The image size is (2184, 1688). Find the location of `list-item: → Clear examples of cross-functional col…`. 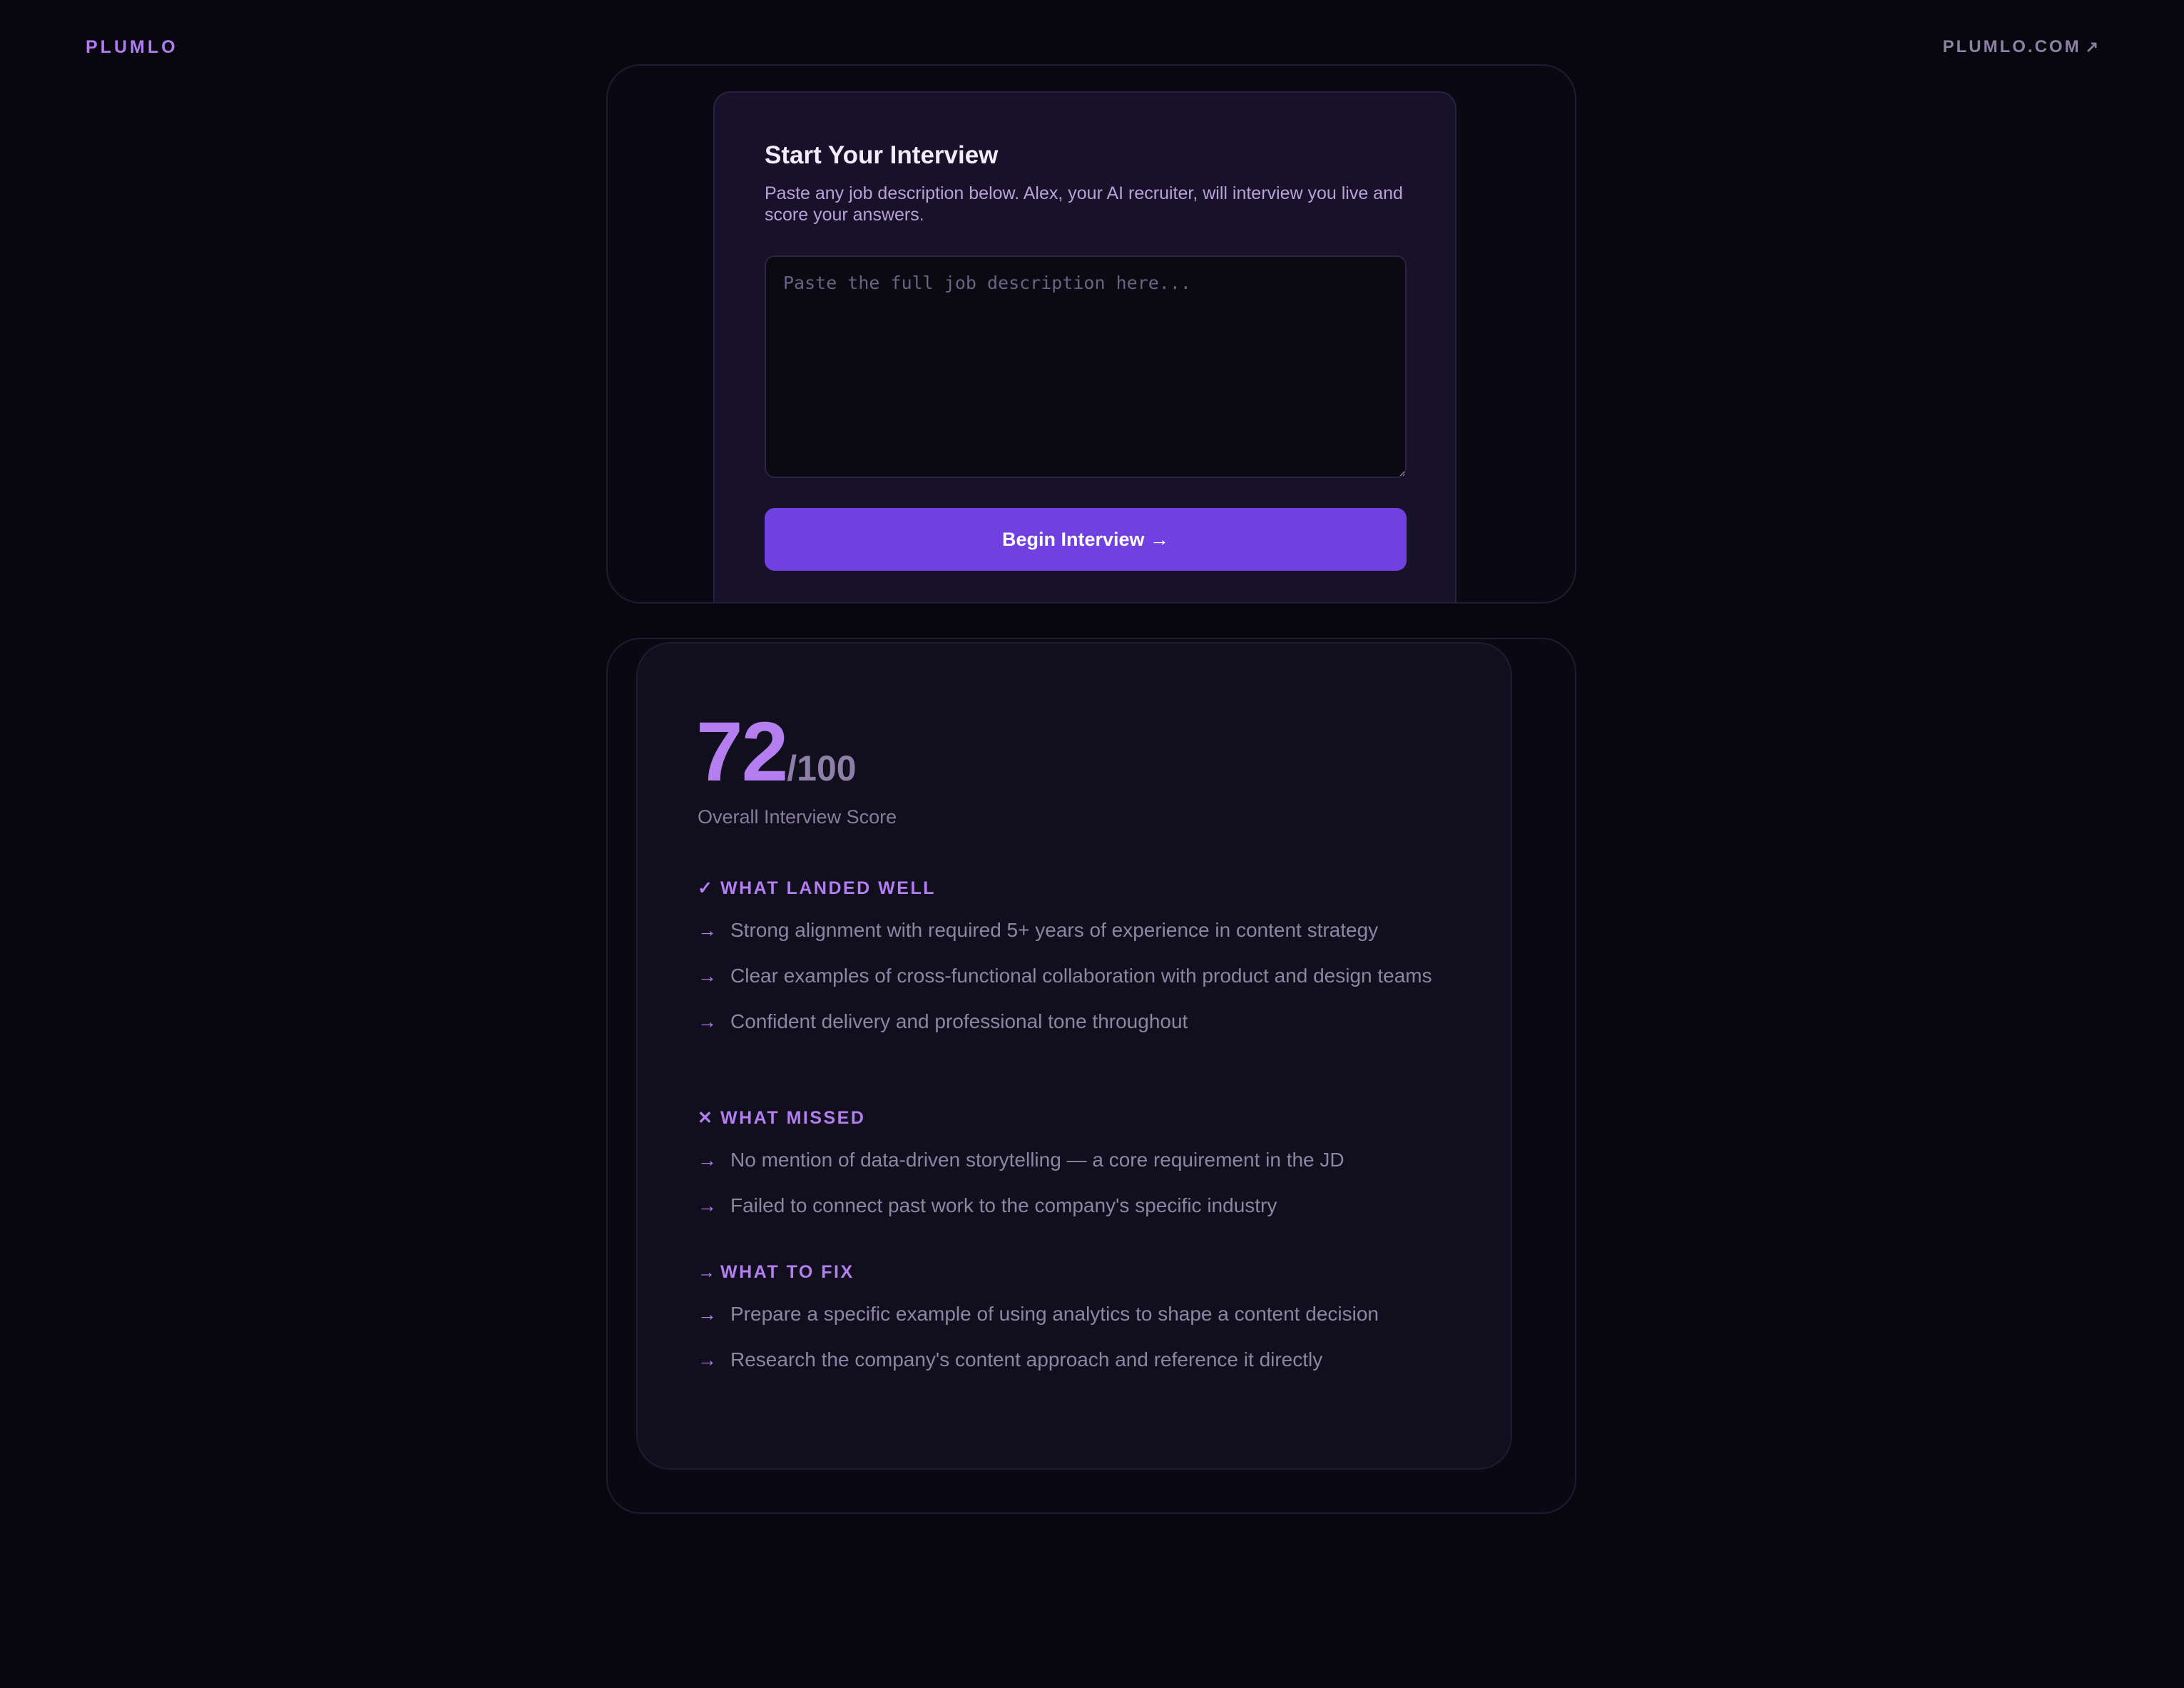

list-item: → Clear examples of cross-functional col… is located at coordinates (1083, 976).